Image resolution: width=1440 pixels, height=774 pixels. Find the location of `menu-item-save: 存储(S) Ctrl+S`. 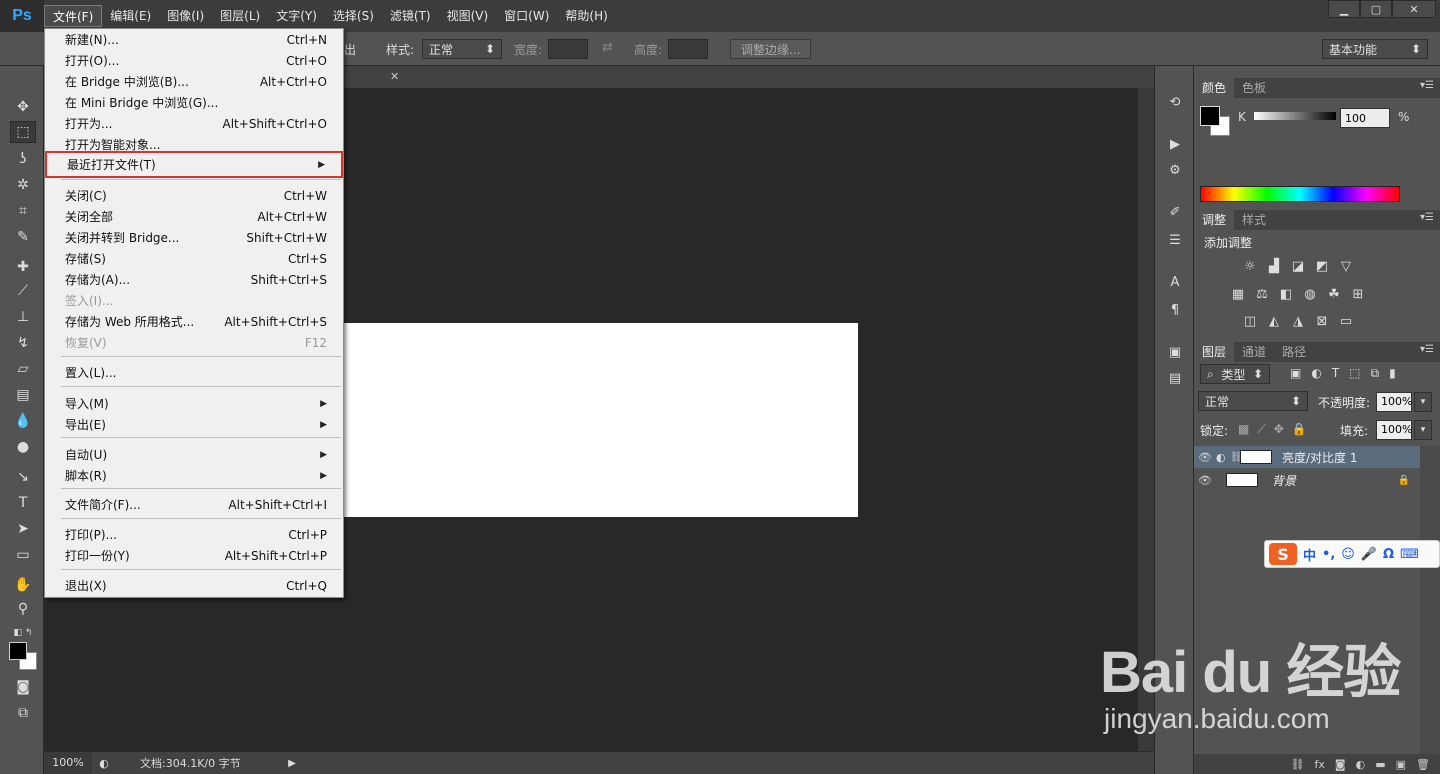

menu-item-save: 存储(S) Ctrl+S is located at coordinates (194, 258).